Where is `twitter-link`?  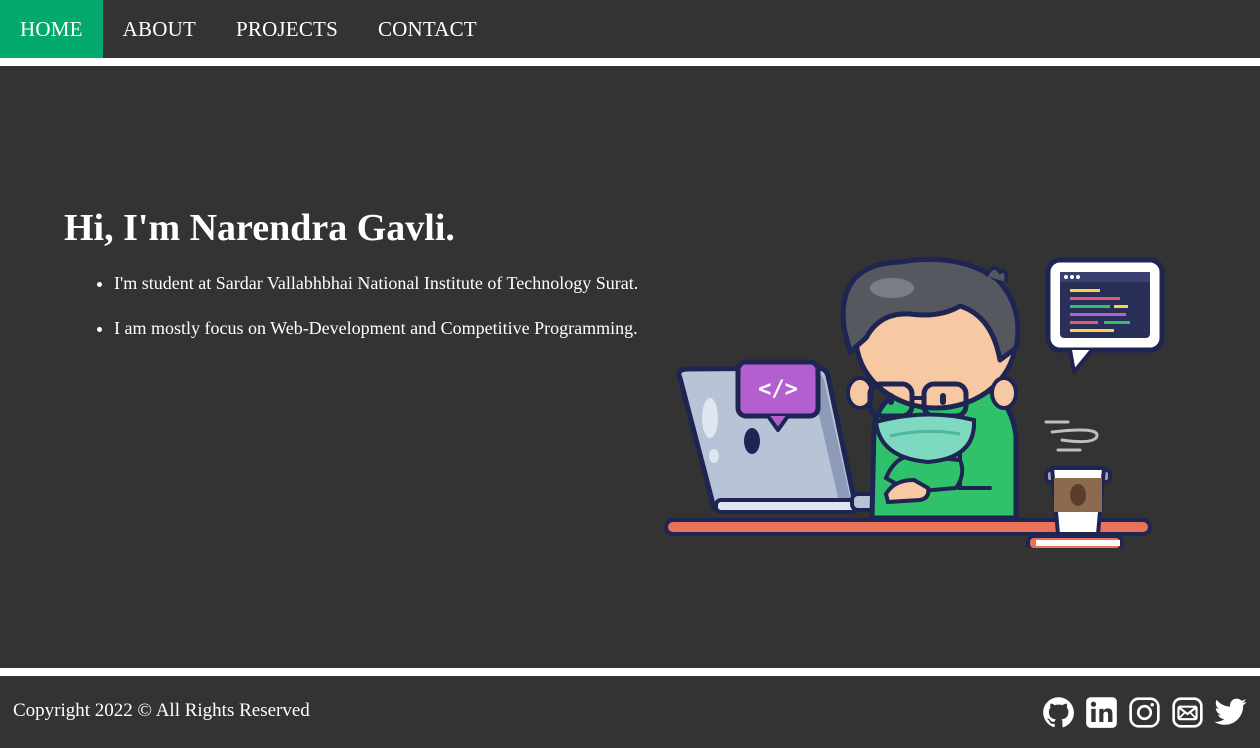 twitter-link is located at coordinates (1230, 712).